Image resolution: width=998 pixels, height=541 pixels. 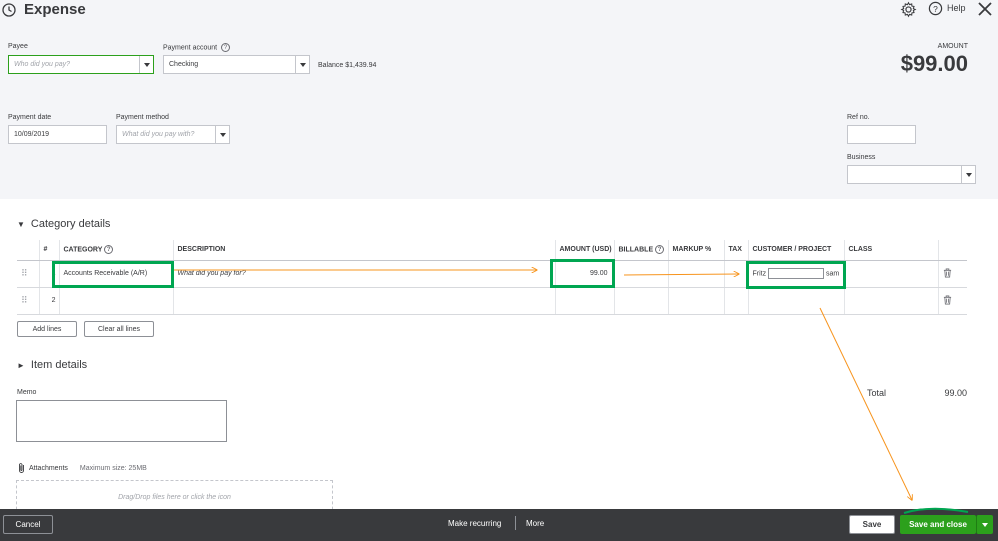 What do you see at coordinates (881, 134) in the screenshot?
I see `ref-no-field` at bounding box center [881, 134].